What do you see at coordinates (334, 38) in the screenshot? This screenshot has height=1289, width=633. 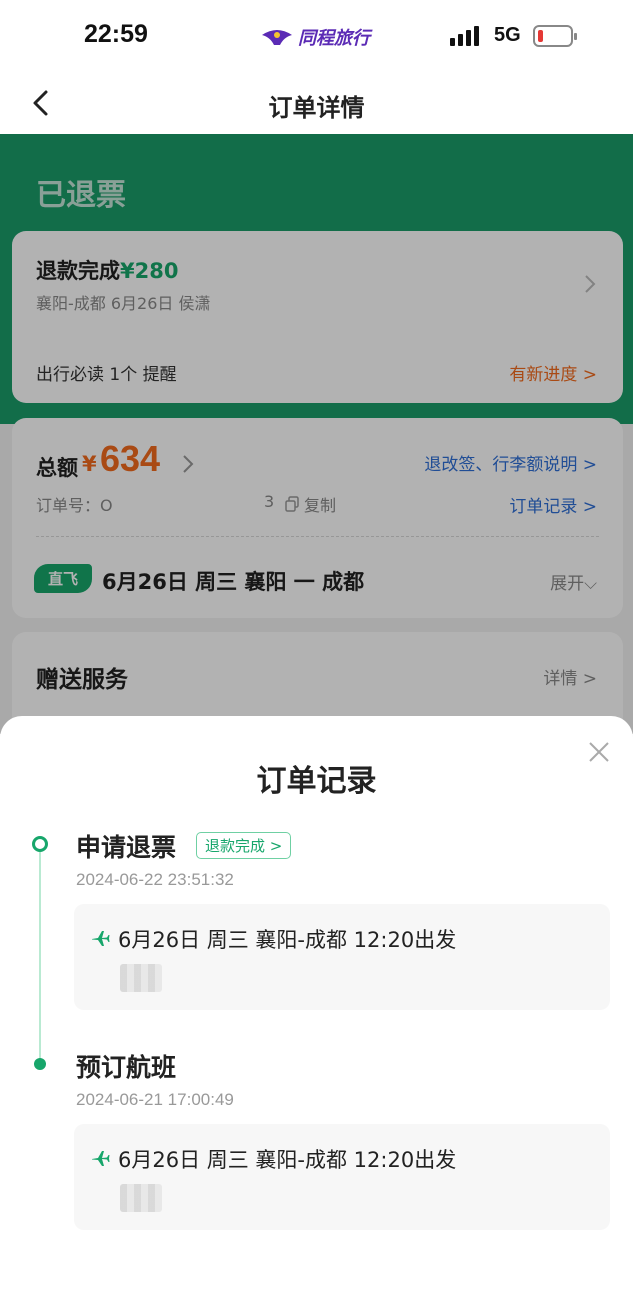 I see `brand-name: 同程旅行` at bounding box center [334, 38].